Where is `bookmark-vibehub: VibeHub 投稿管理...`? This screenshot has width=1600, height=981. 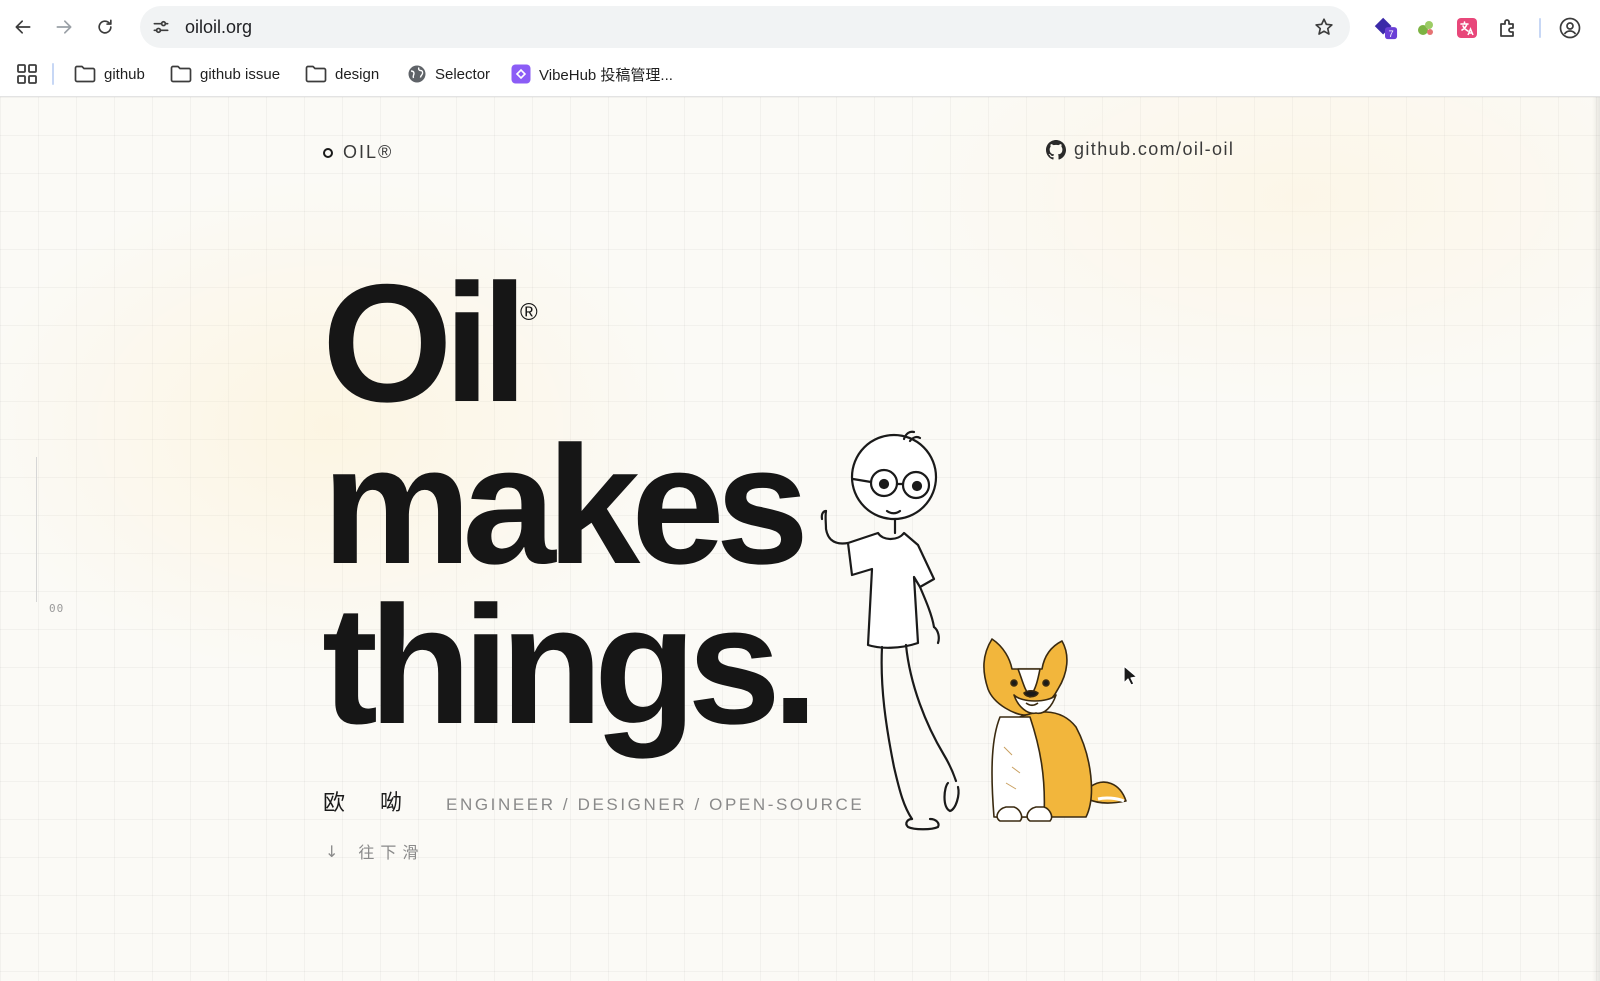 bookmark-vibehub: VibeHub 投稿管理... is located at coordinates (592, 74).